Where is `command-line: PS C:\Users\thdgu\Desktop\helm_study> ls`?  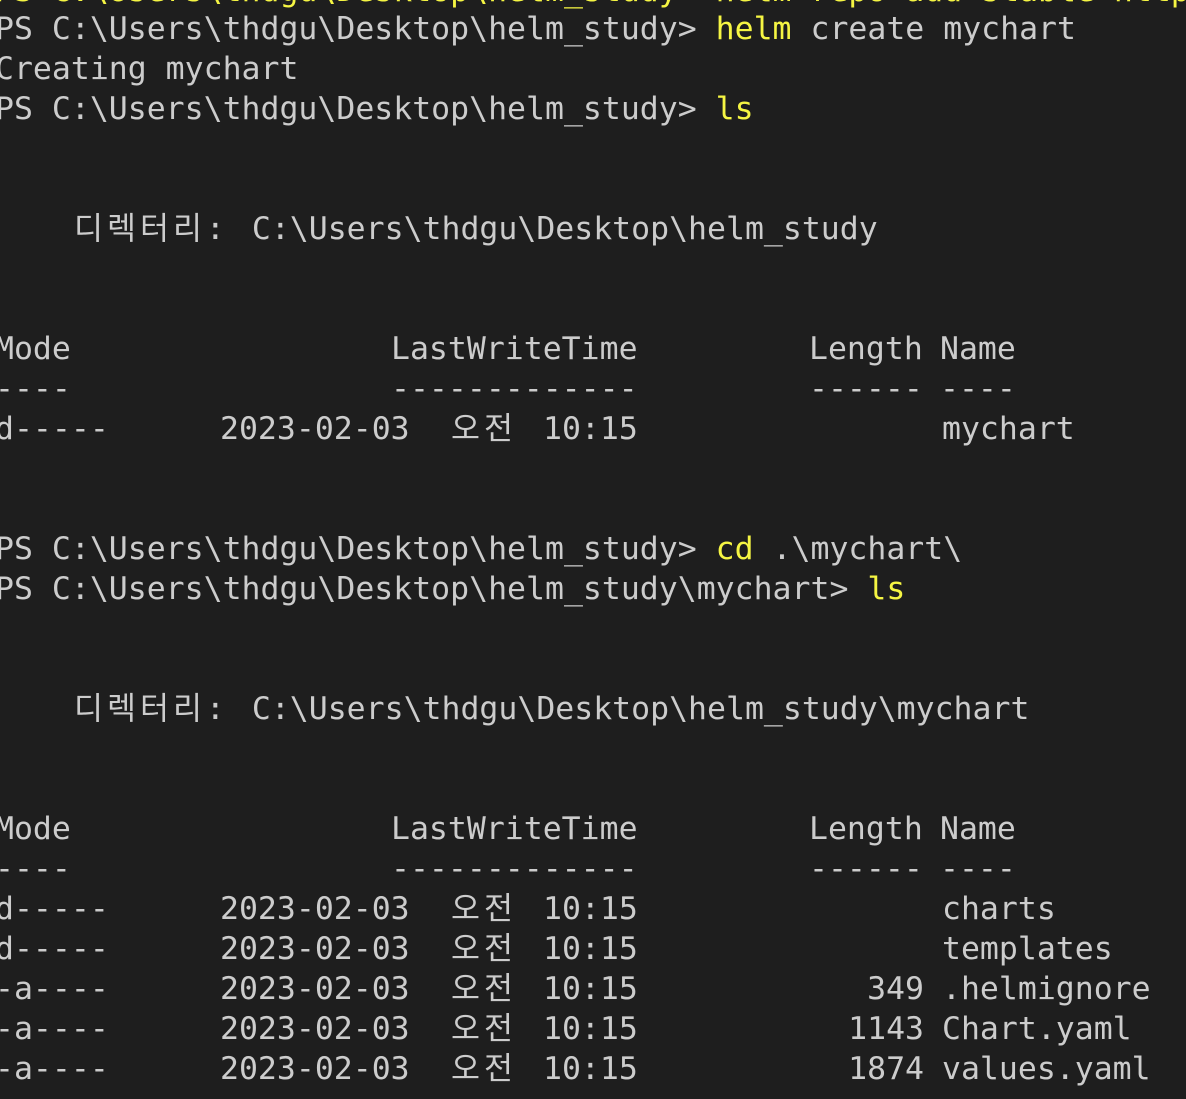
command-line: PS C:\Users\thdgu\Desktop\helm_study> ls is located at coordinates (377, 109).